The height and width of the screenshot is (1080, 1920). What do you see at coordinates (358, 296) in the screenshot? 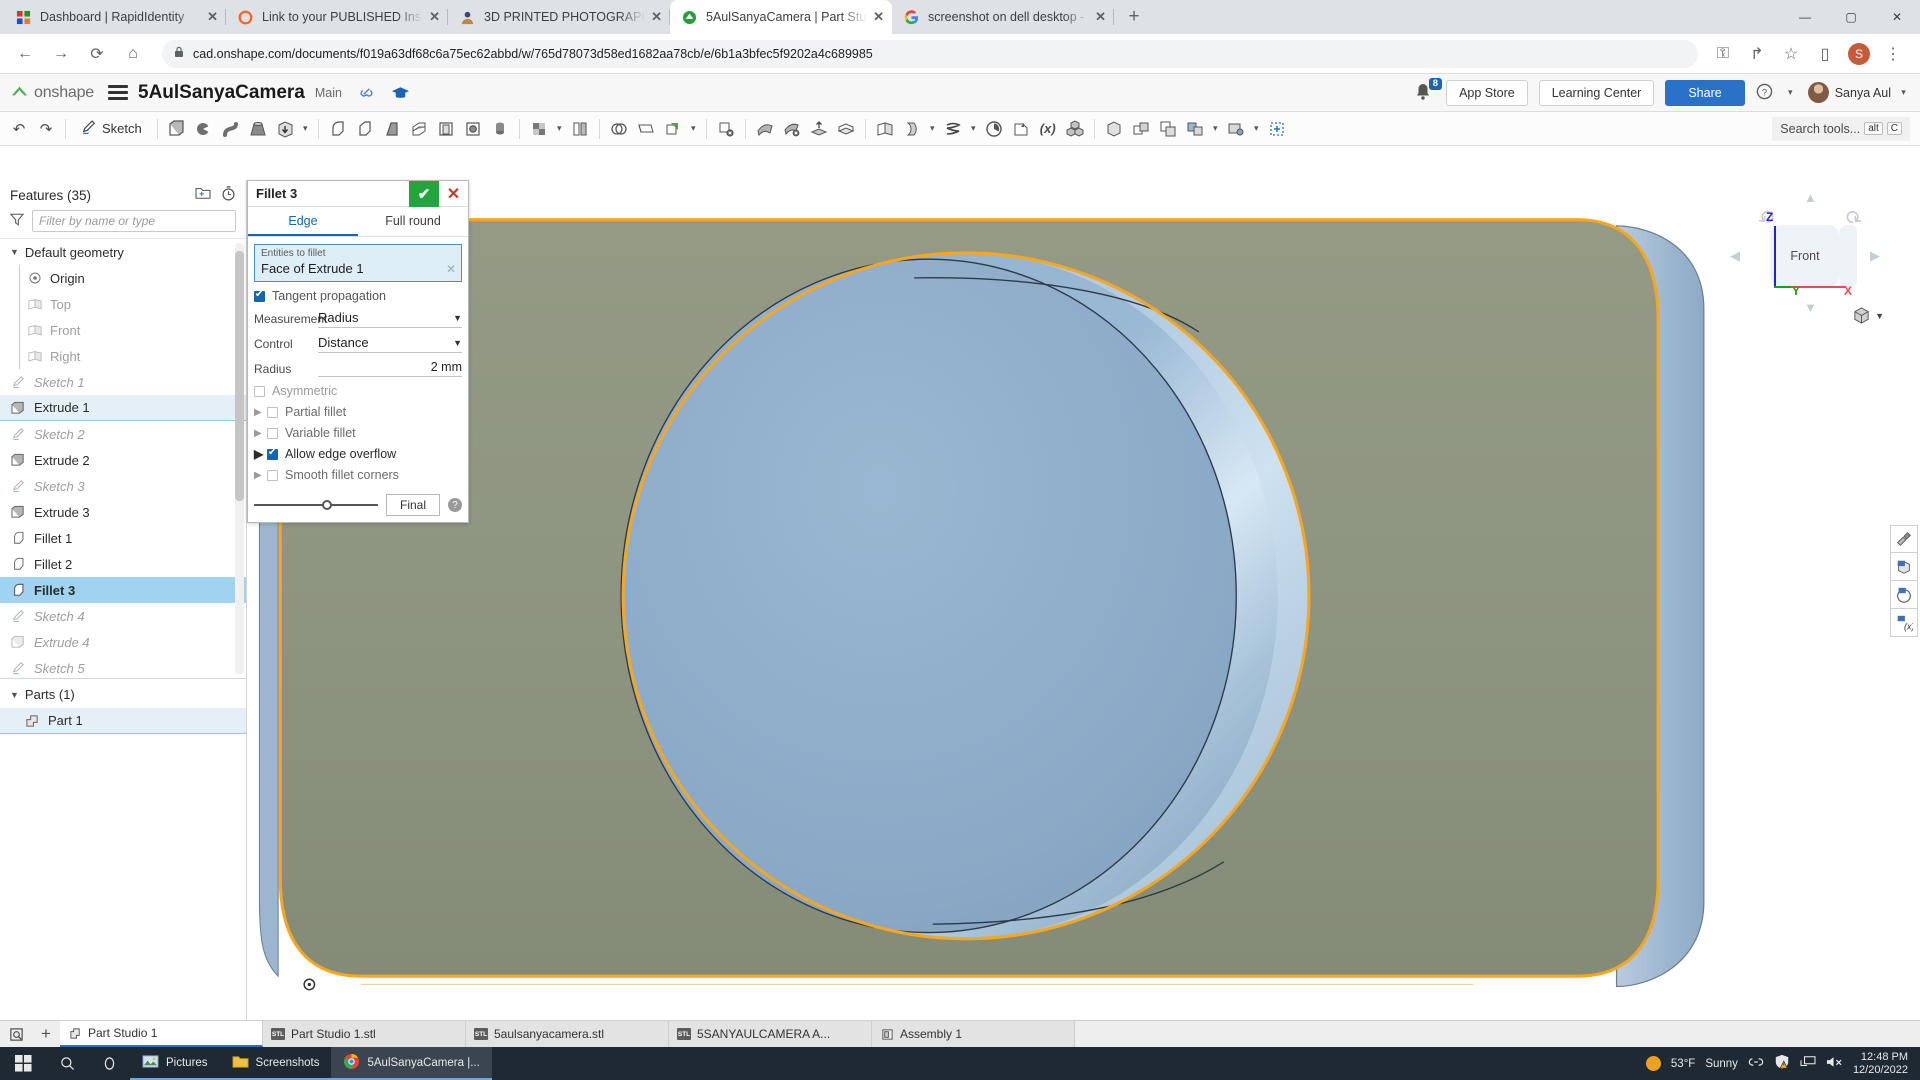
I see `tangent-propagation-row: Tangent propagation` at bounding box center [358, 296].